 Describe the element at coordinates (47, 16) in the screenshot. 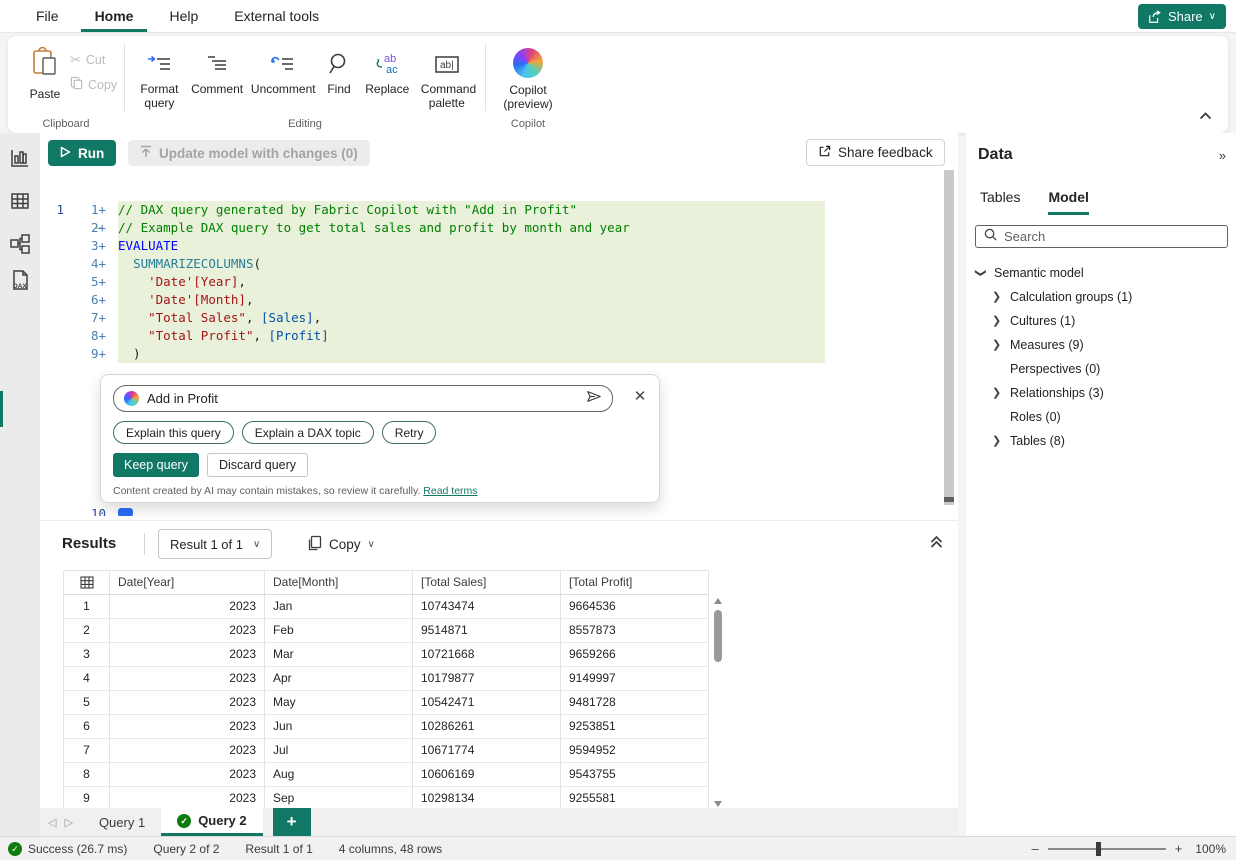

I see `menu-file: File` at that location.